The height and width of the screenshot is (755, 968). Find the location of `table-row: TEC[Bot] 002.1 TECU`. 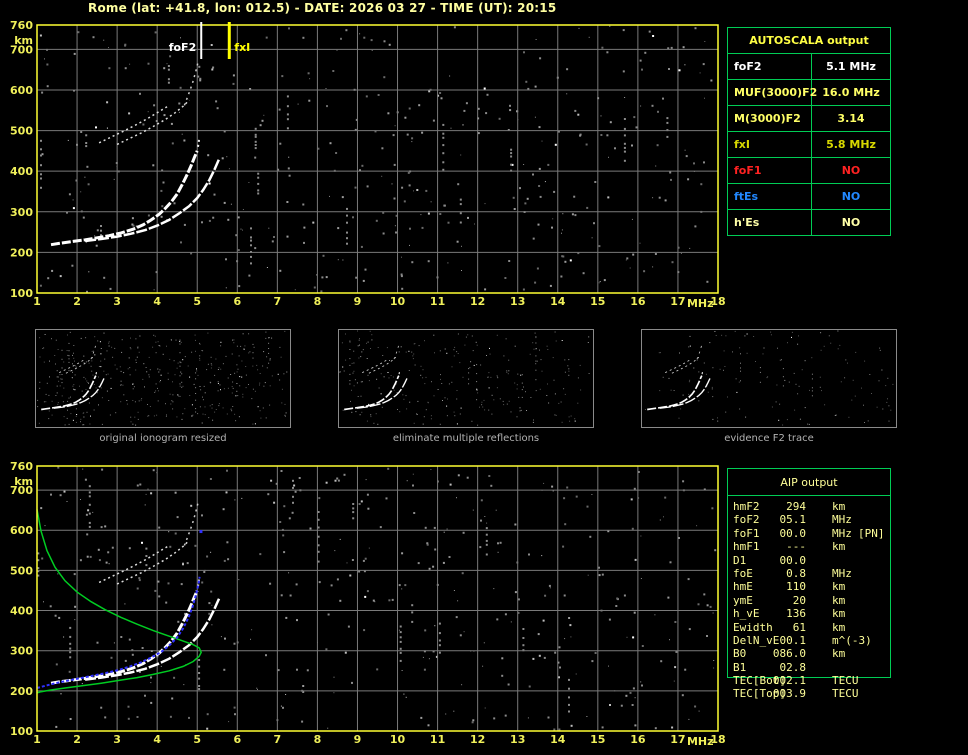

table-row: TEC[Bot] 002.1 TECU is located at coordinates (809, 680).